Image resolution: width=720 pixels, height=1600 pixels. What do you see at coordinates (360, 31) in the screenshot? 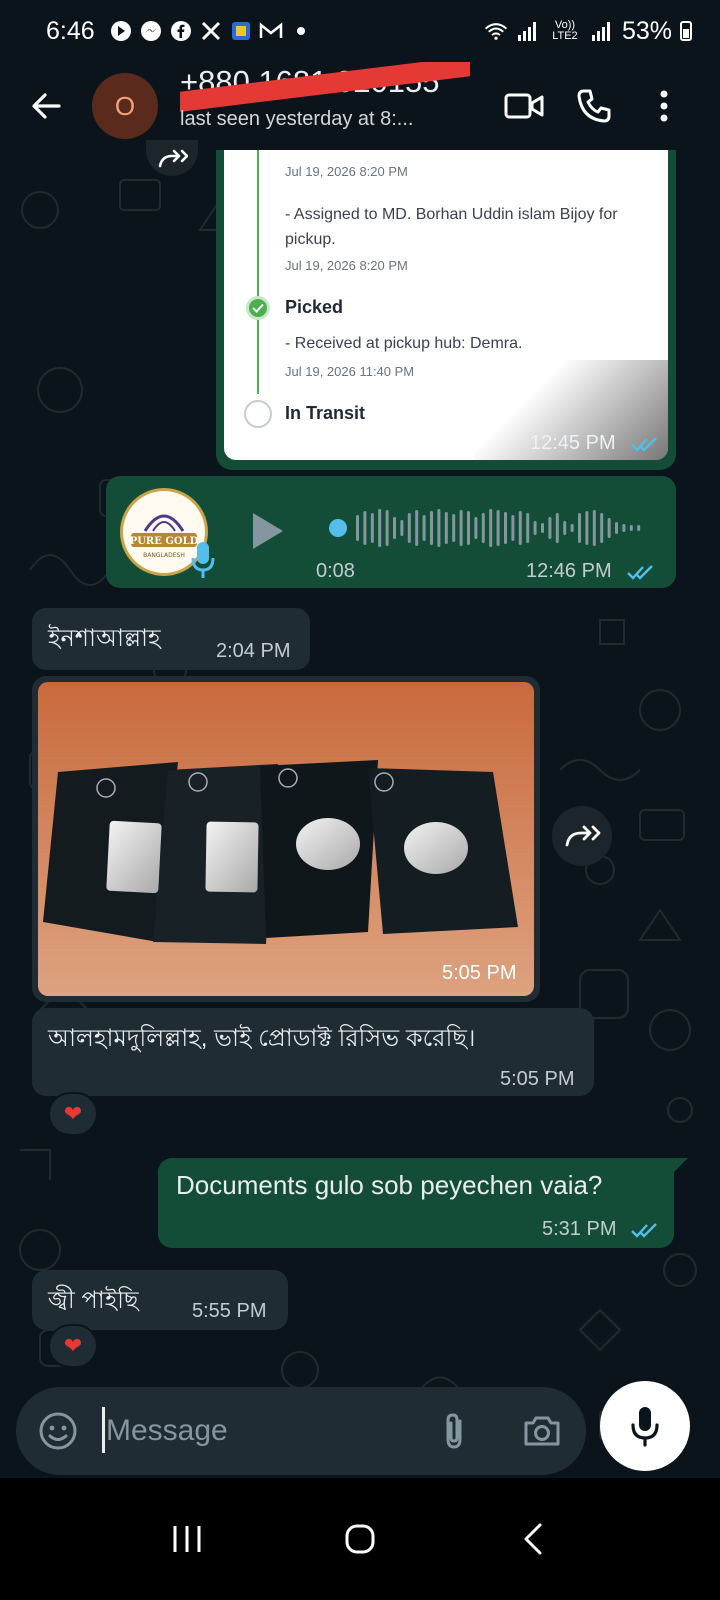
I see `status-bar: 6:46 Vo)) LTE2 53%` at bounding box center [360, 31].